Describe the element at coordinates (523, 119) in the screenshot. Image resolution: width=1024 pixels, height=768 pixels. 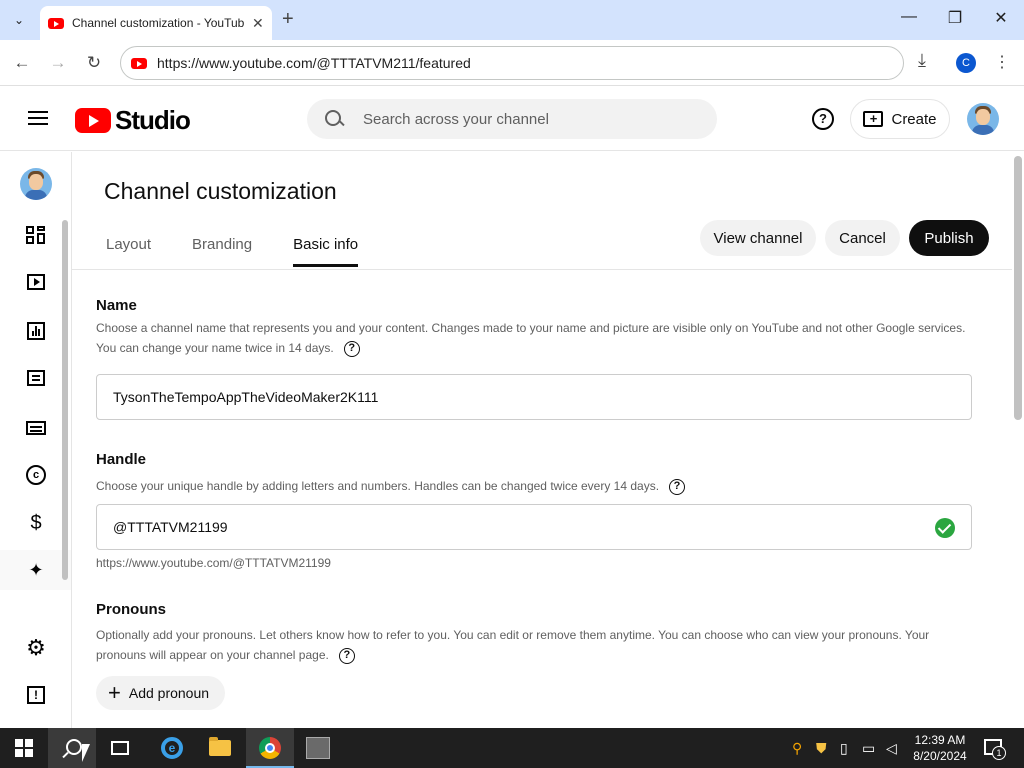
I see `channel-search-input` at that location.